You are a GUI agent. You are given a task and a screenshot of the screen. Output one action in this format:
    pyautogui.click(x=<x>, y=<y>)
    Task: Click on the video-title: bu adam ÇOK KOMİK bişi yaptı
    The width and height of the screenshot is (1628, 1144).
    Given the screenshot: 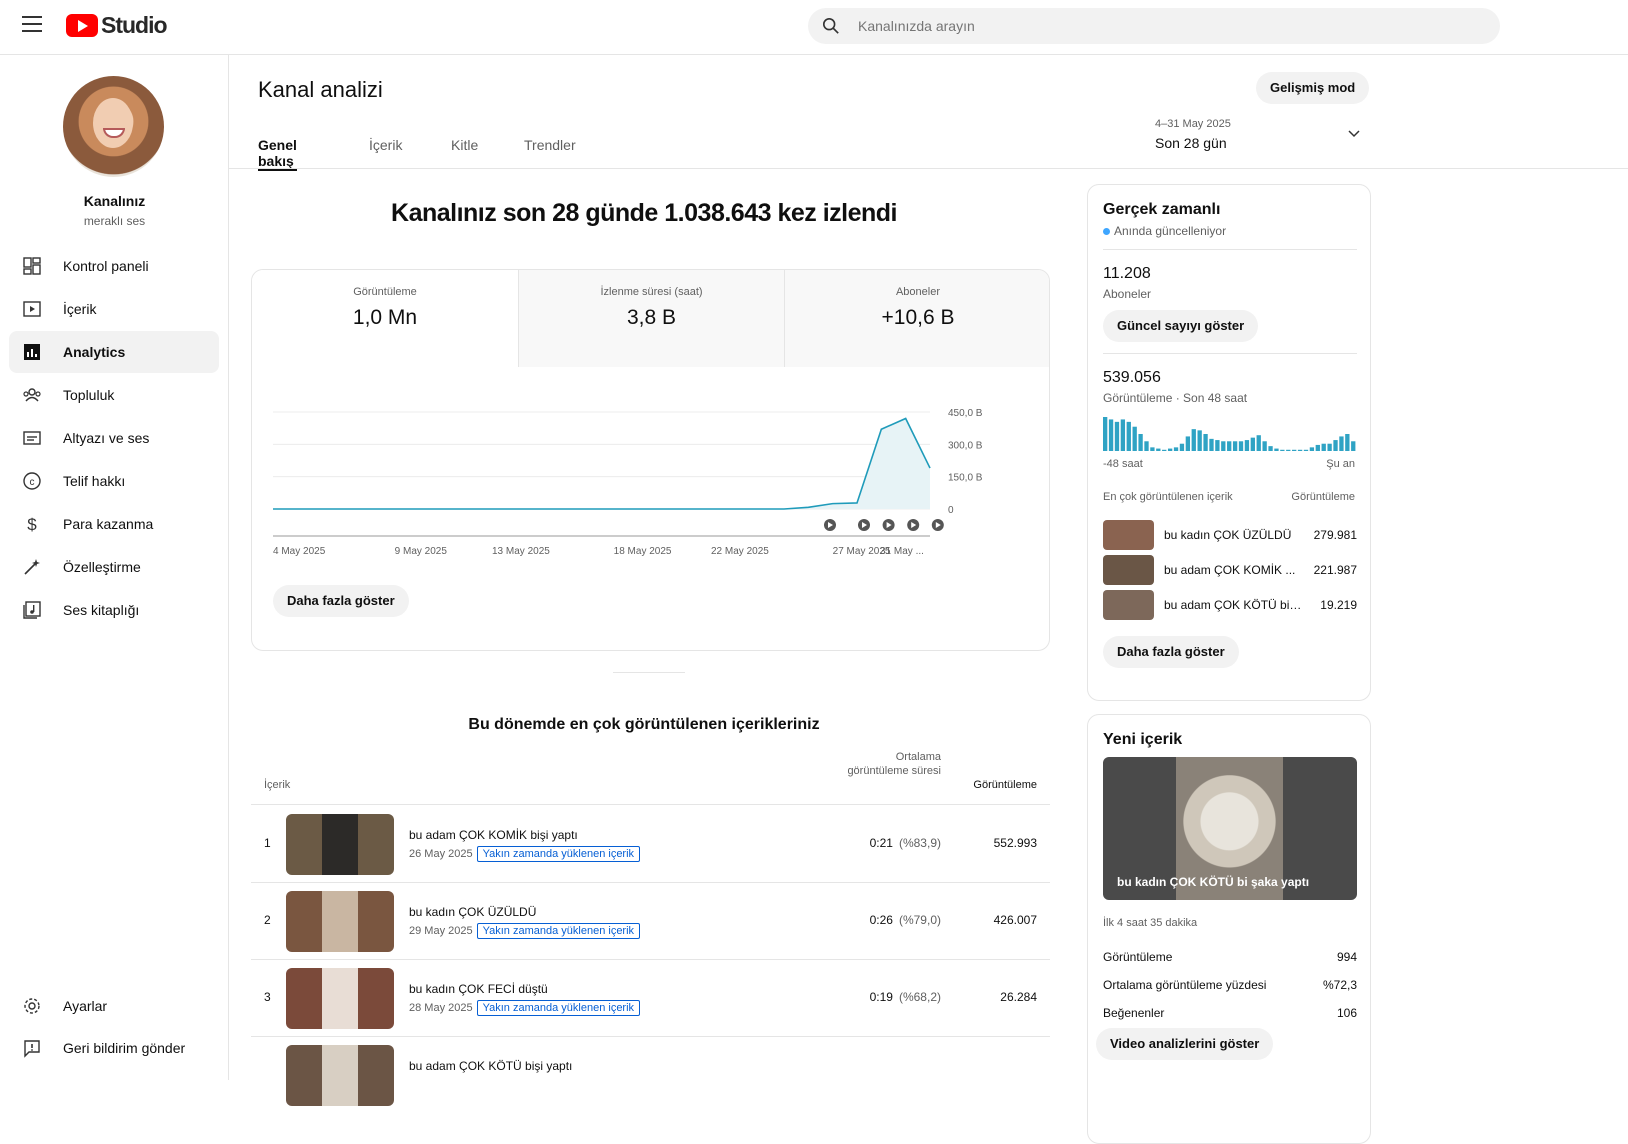 What is the action you would take?
    pyautogui.click(x=493, y=835)
    